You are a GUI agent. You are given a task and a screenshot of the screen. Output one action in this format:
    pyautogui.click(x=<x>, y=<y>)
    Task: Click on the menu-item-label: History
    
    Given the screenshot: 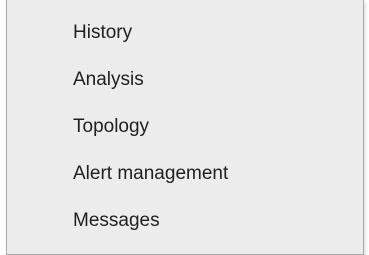 What is the action you would take?
    pyautogui.click(x=103, y=32)
    